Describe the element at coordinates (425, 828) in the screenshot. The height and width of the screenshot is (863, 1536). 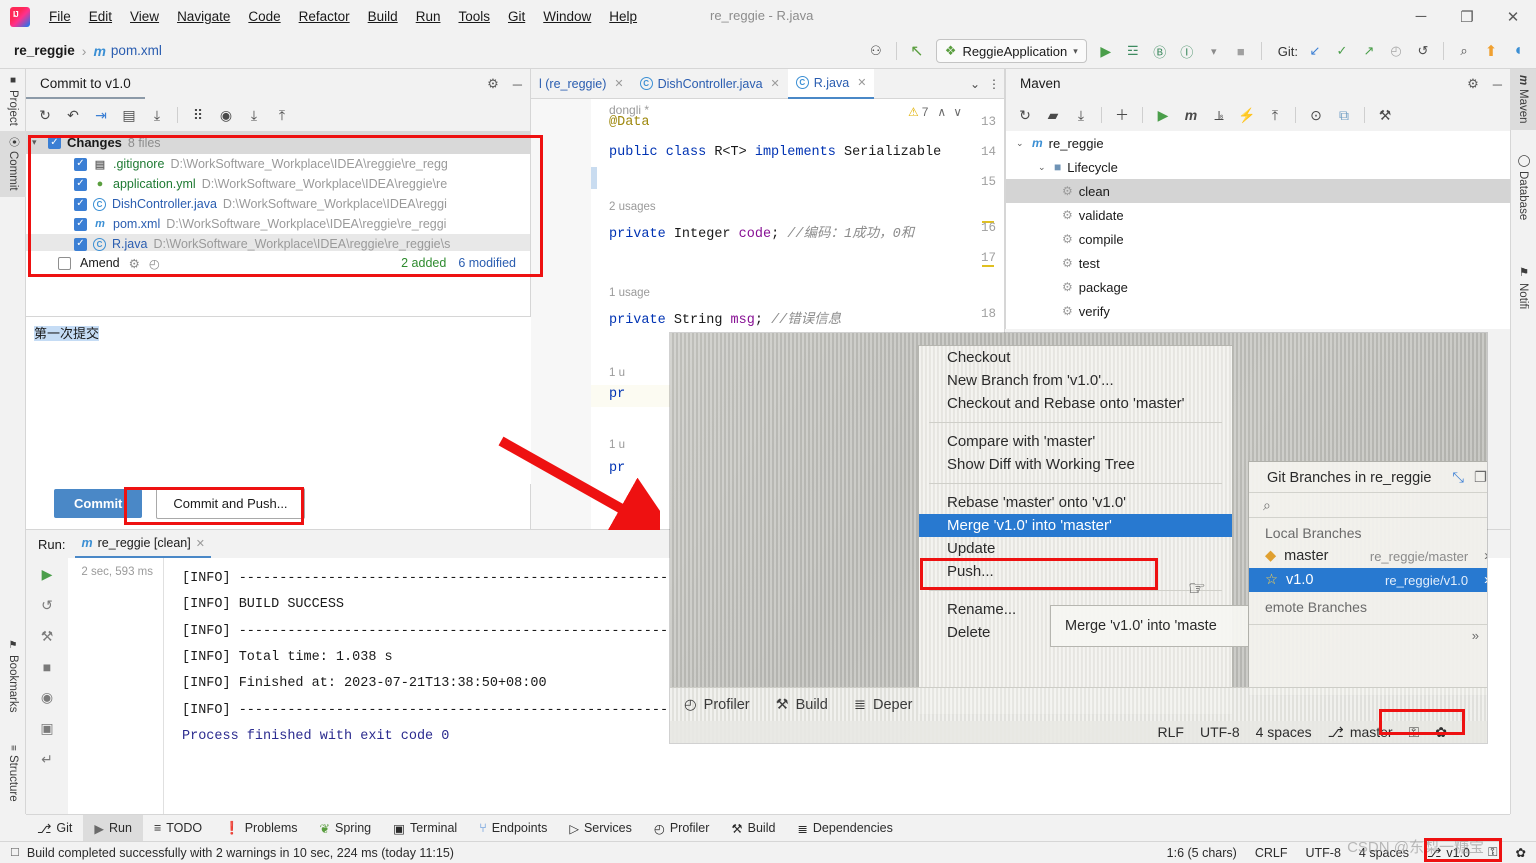
I see `tab-terminal: ▣ Terminal` at that location.